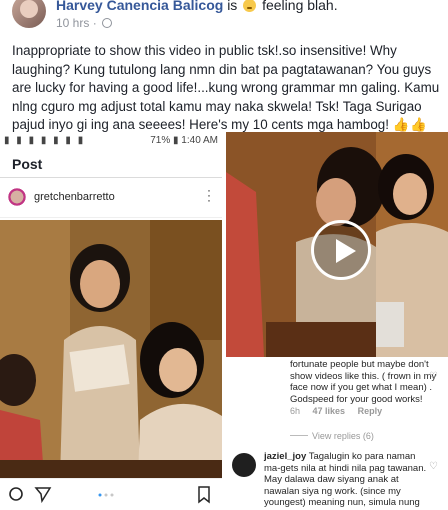 Image resolution: width=448 pixels, height=510 pixels. I want to click on view-replies: View replies (6), so click(332, 437).